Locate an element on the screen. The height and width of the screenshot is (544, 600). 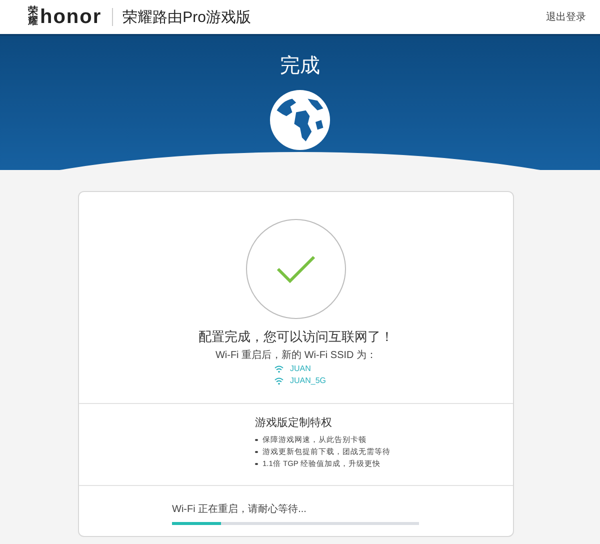
ssid-intro: Wi-Fi 重启后，新的 Wi-Fi SSID 为： is located at coordinates (296, 355).